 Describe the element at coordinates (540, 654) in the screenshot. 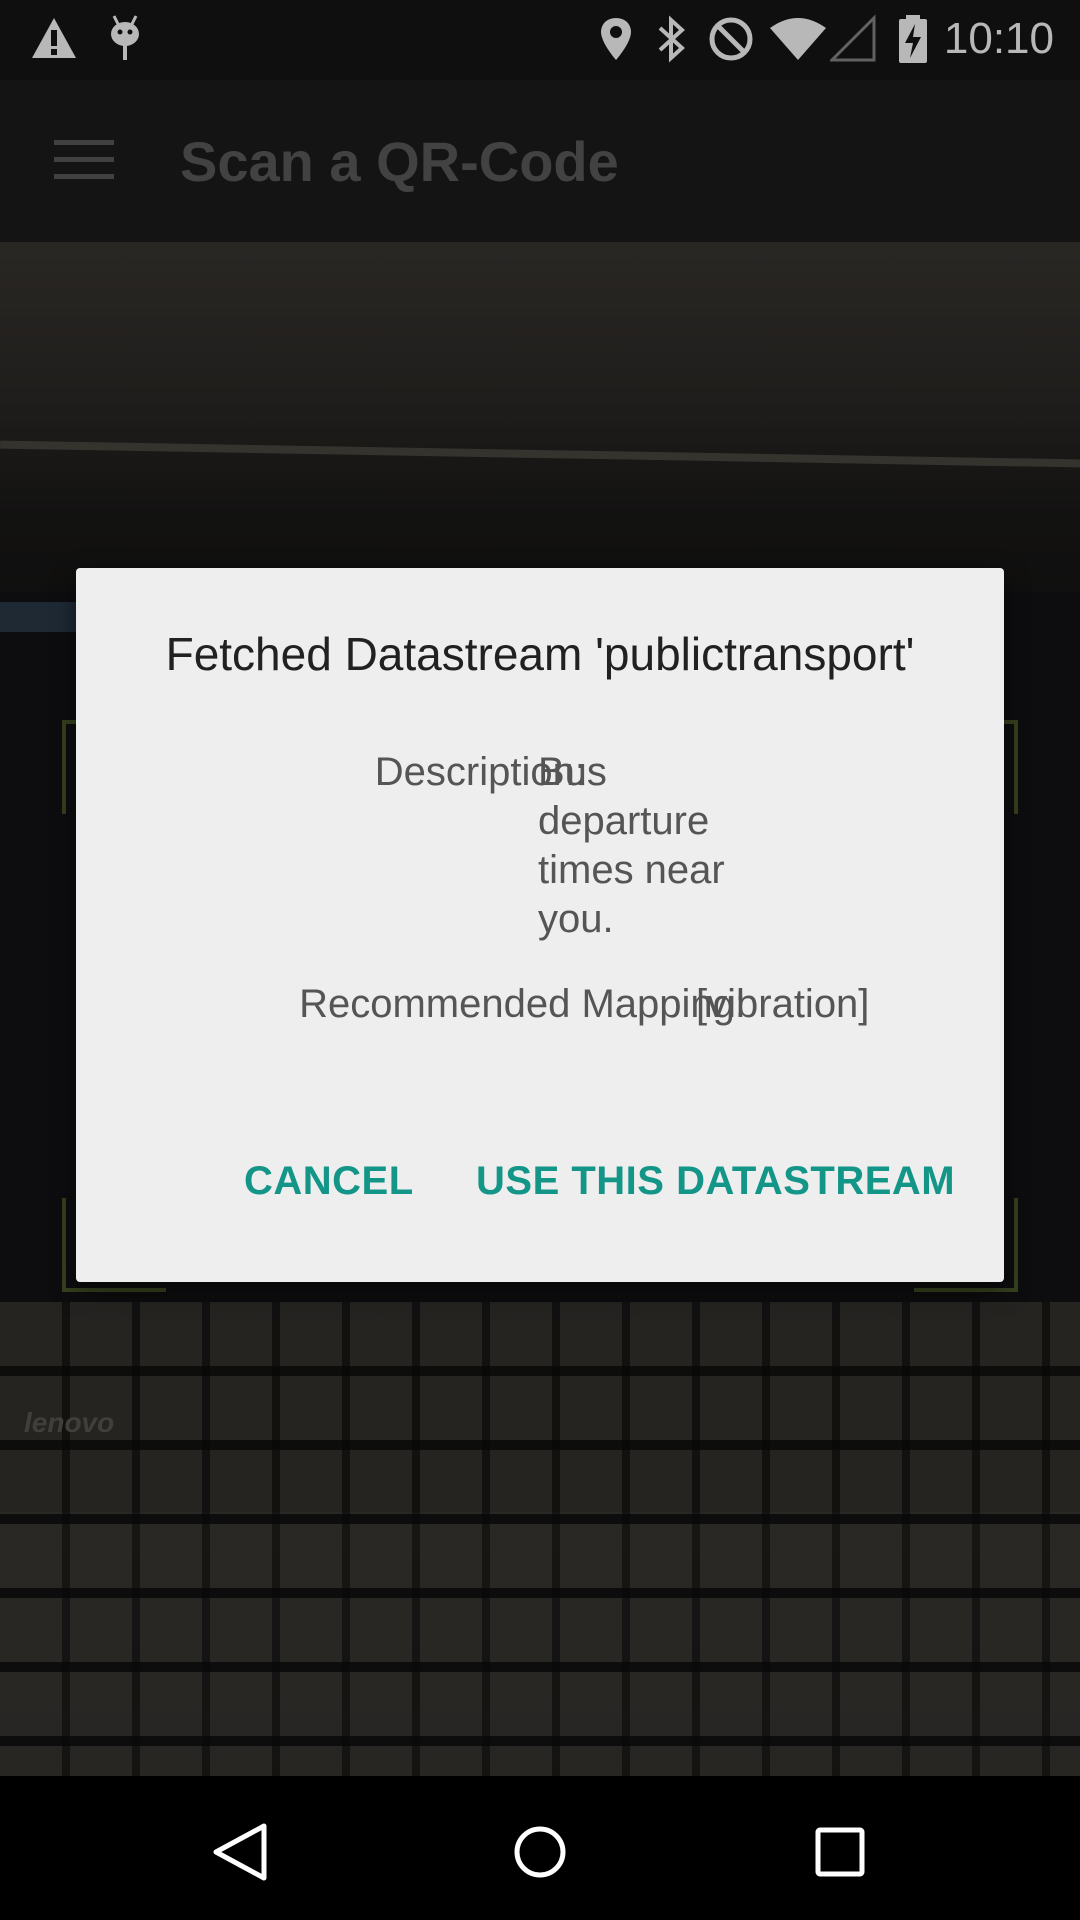

I see `dialog-title: Fetched Datastream 'publictransport'` at that location.